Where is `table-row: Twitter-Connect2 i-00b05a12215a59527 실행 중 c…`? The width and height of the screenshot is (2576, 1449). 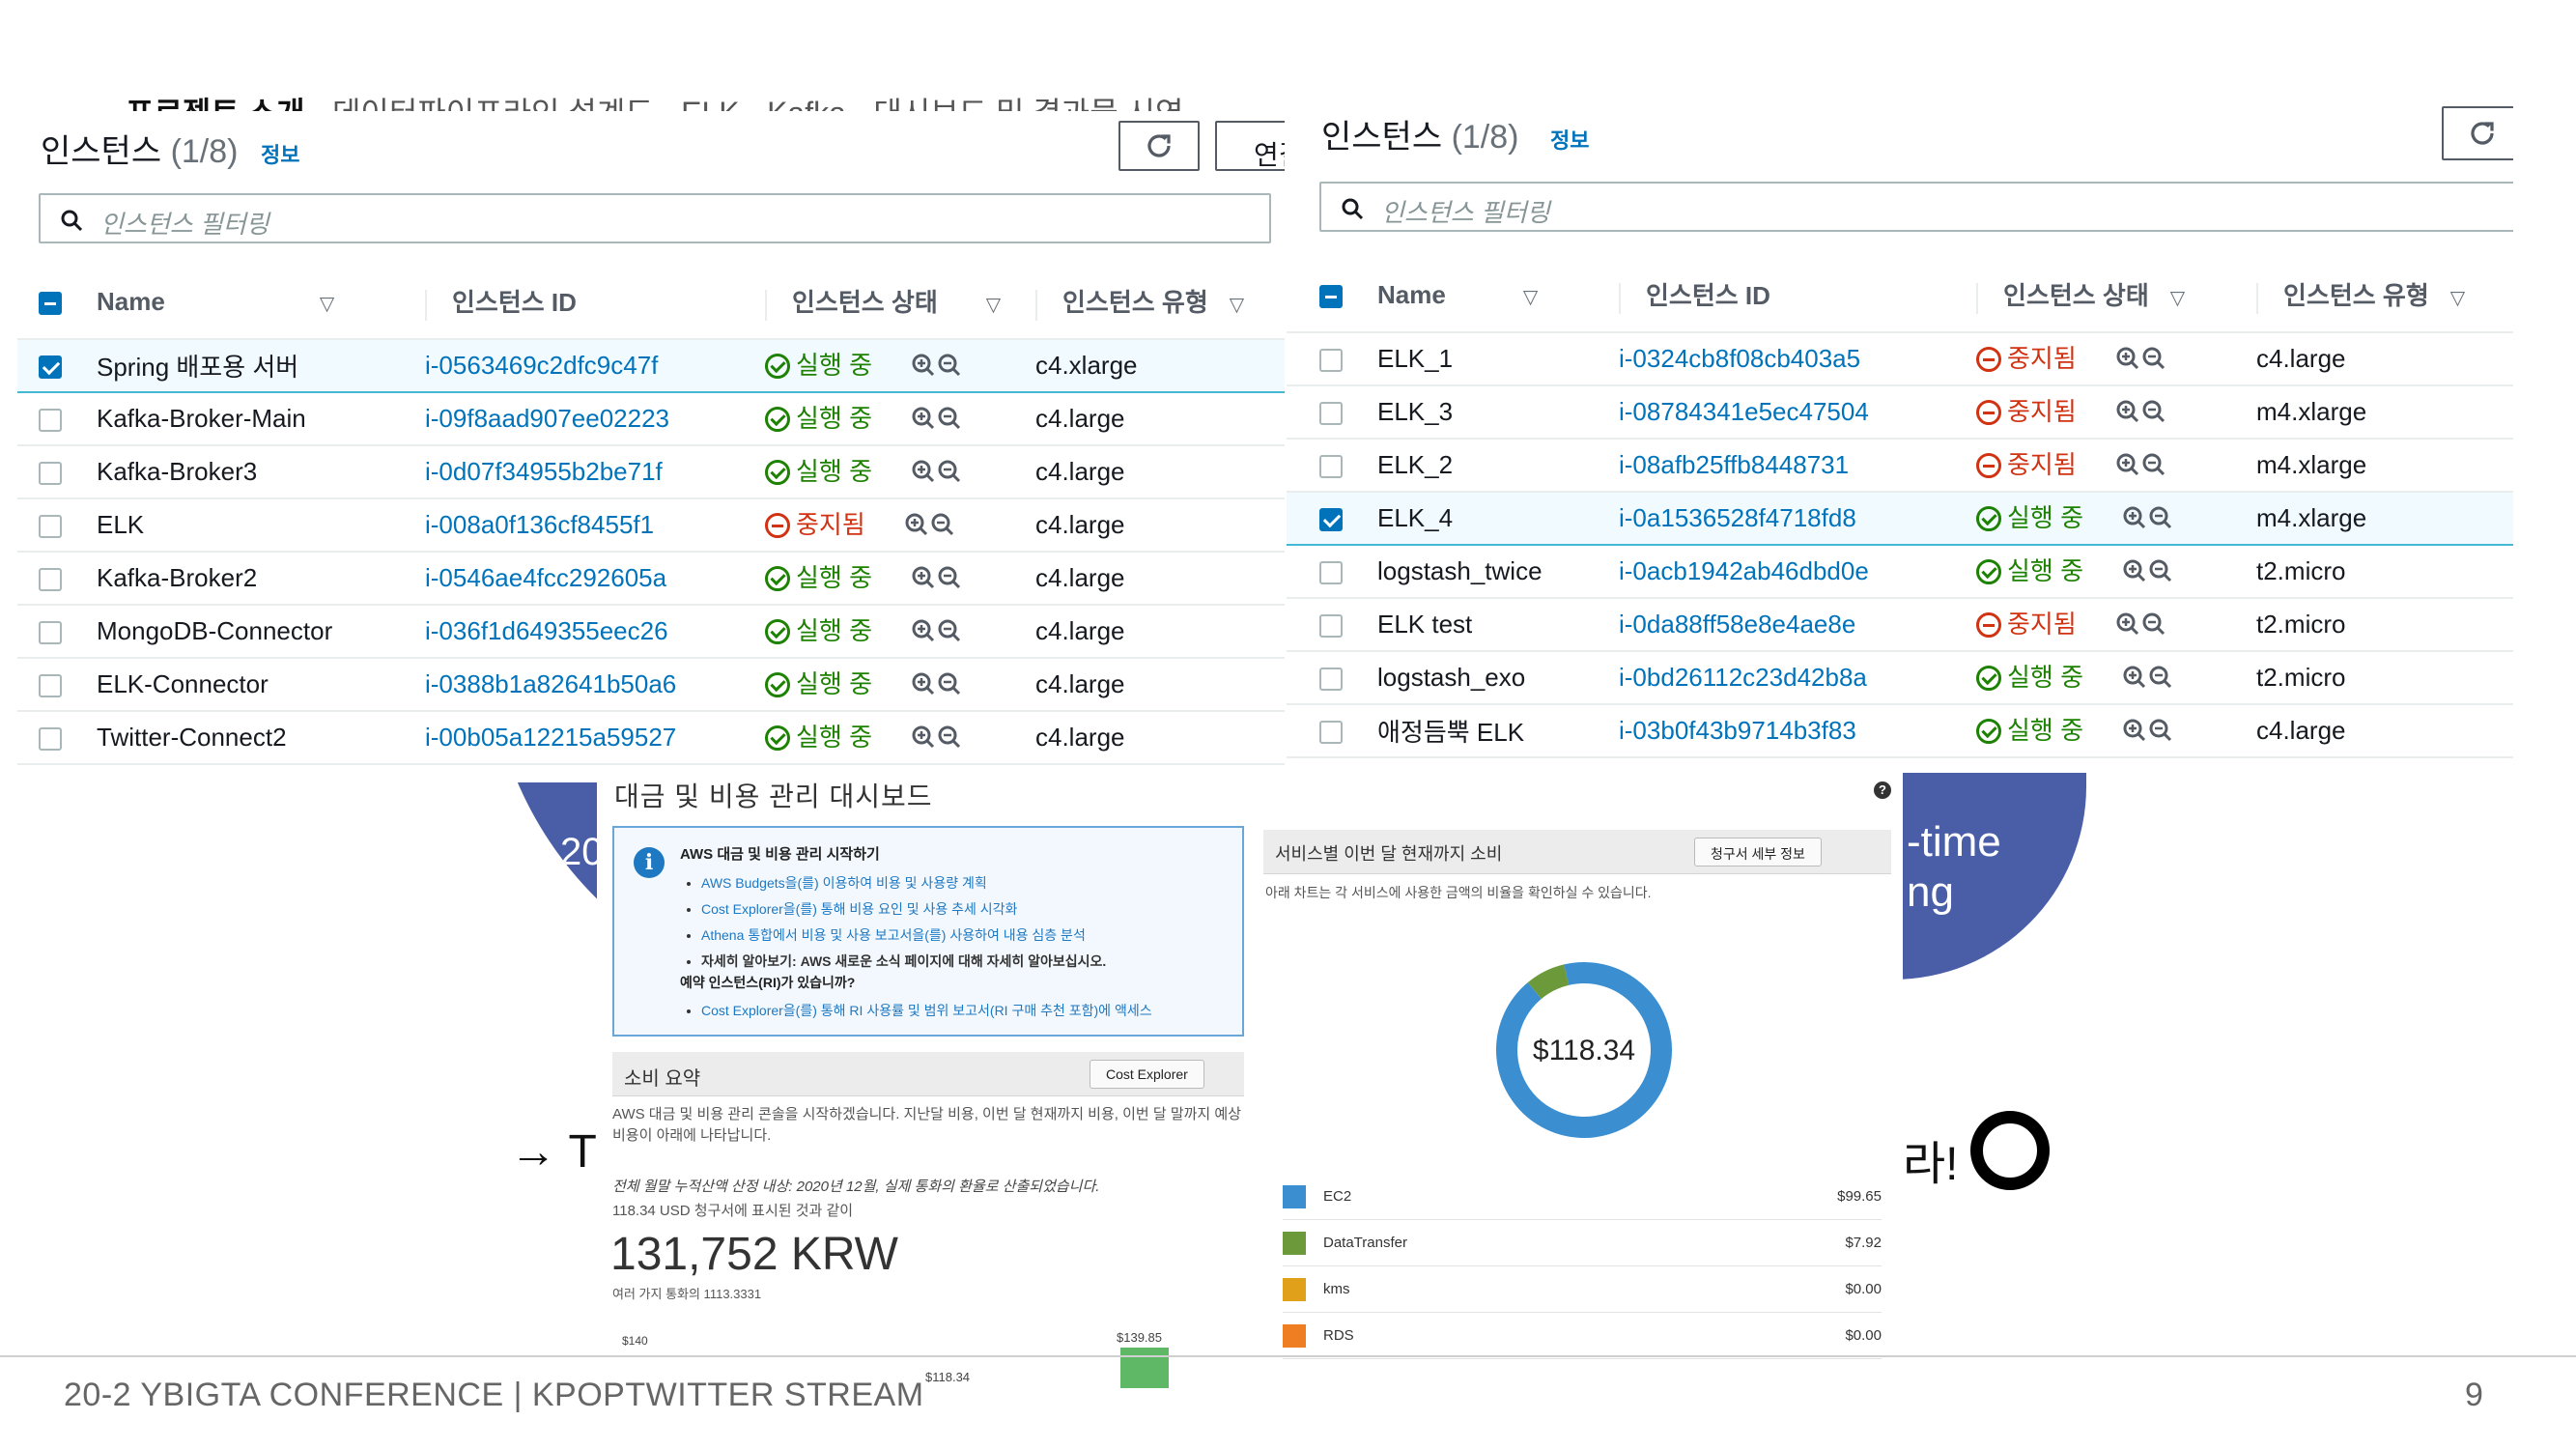 table-row: Twitter-Connect2 i-00b05a12215a59527 실행 중 c… is located at coordinates (651, 738).